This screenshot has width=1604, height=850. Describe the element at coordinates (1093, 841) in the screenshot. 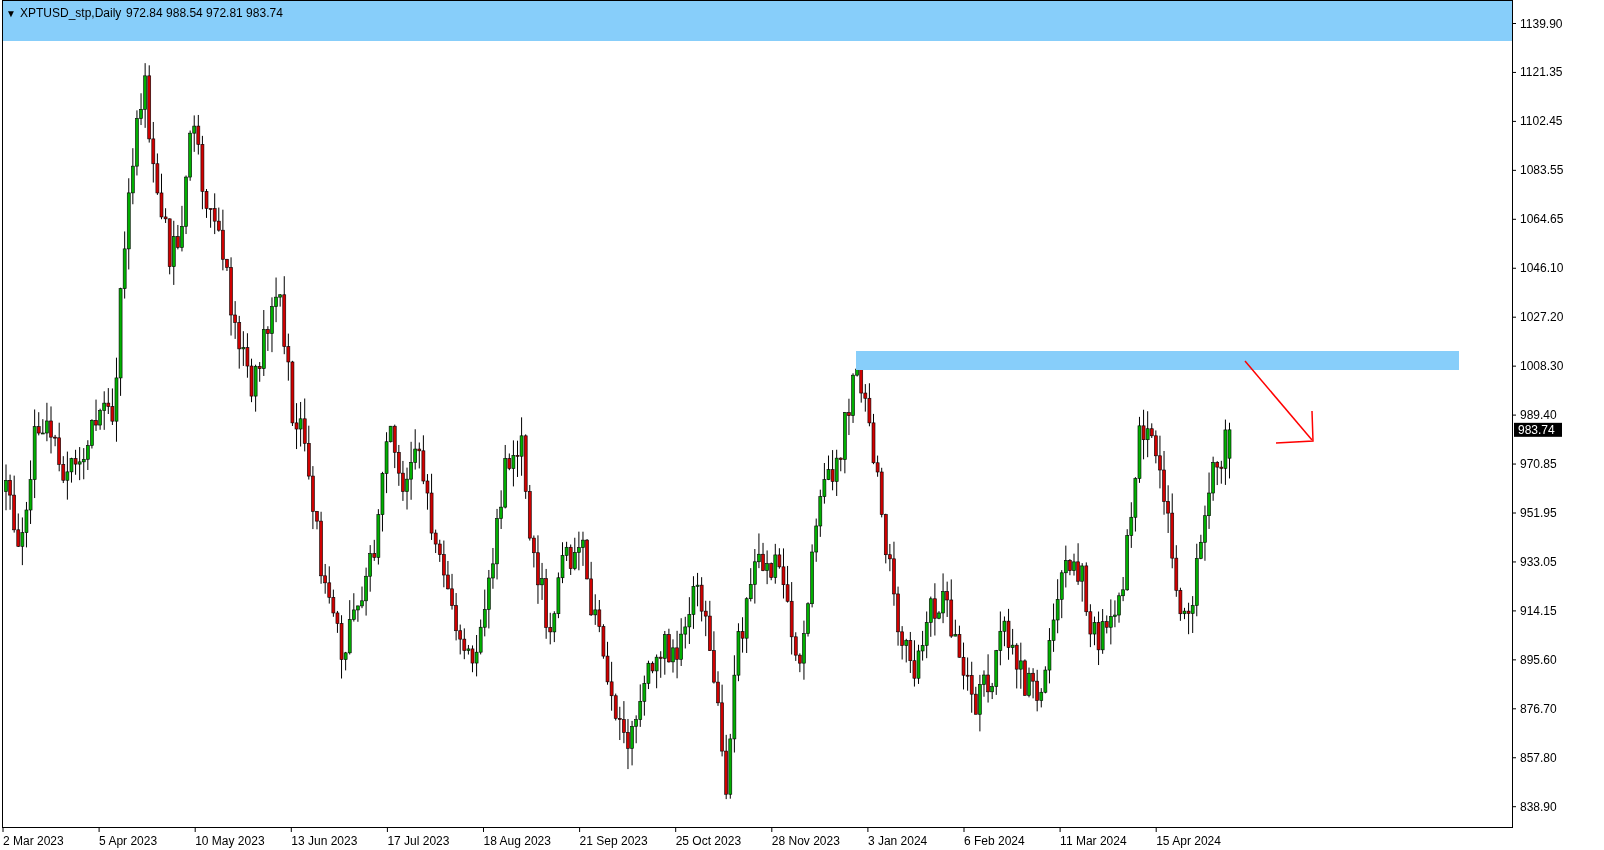

I see `date-tick-label: 11 Mar 2024` at that location.